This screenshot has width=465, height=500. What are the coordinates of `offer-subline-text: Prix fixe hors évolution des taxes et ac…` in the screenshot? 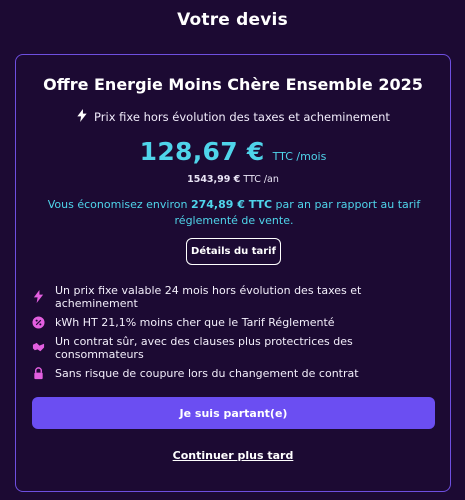 It's located at (242, 117).